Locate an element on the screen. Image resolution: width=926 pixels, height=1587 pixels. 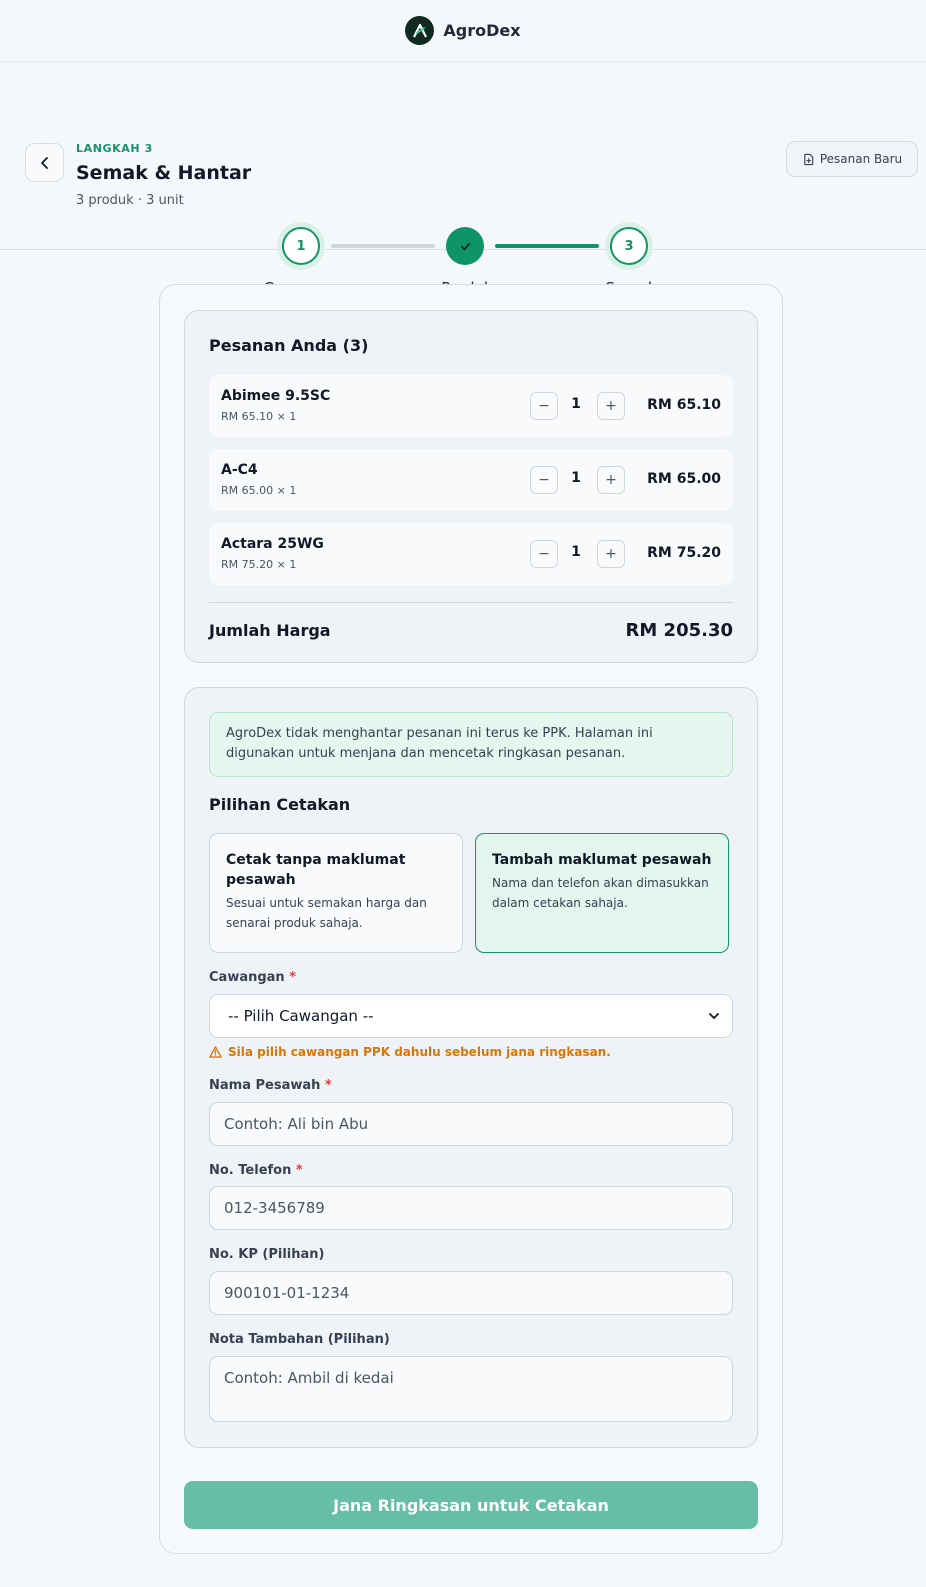
page-title: Semak & Hantar is located at coordinates (164, 173).